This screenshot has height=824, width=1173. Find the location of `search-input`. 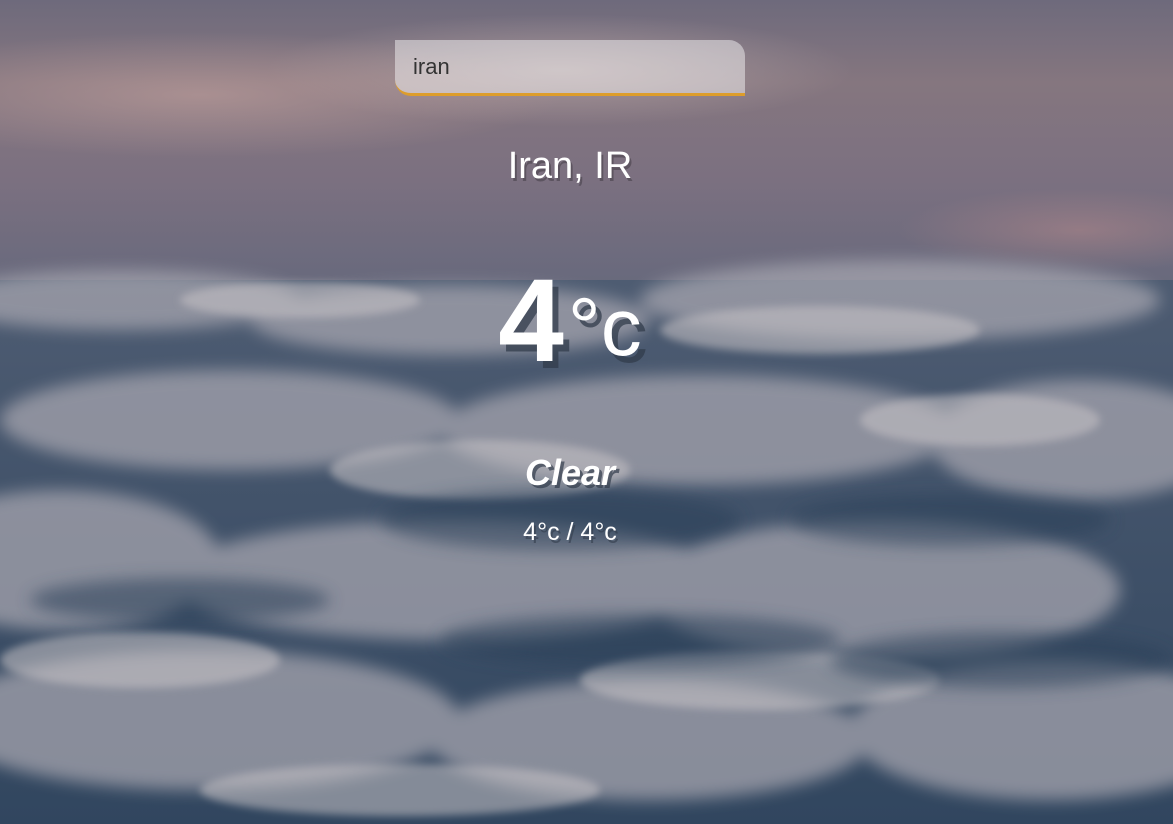

search-input is located at coordinates (570, 68).